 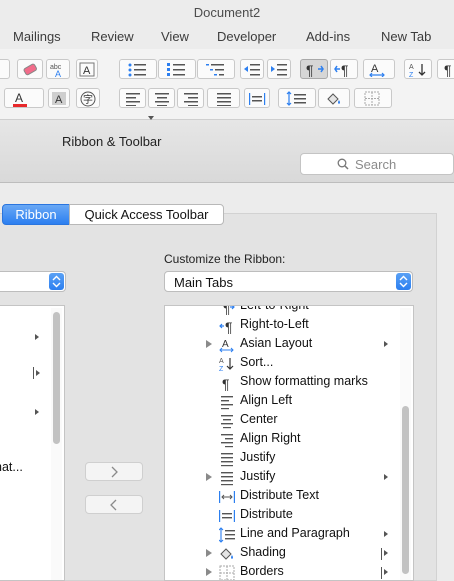 What do you see at coordinates (246, 36) in the screenshot?
I see `tab-developer: Developer` at bounding box center [246, 36].